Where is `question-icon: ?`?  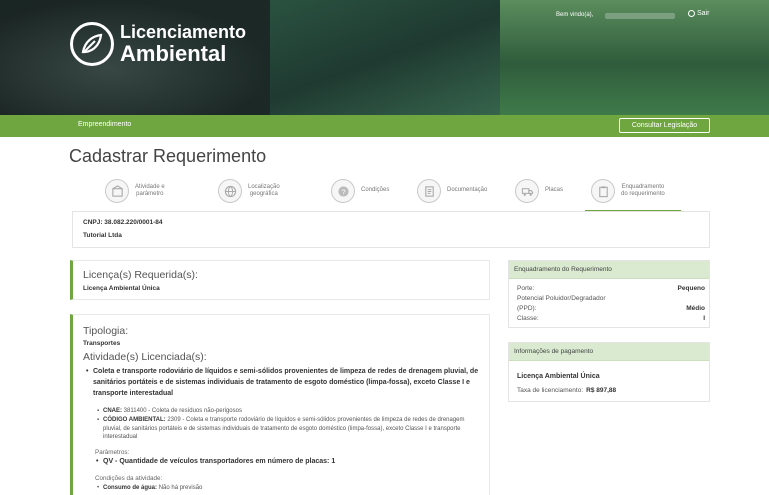
question-icon: ? is located at coordinates (343, 191).